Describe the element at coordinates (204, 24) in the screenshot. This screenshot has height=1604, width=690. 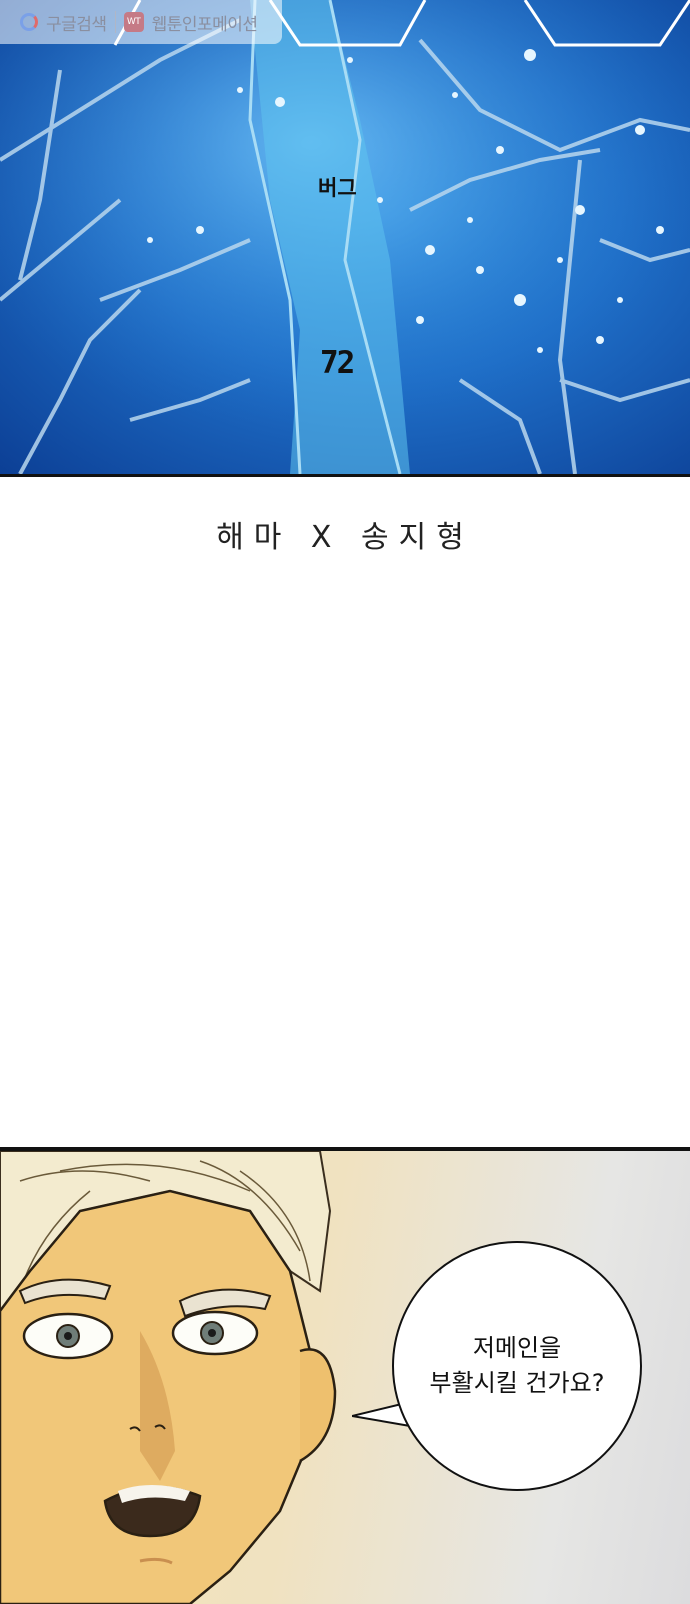
I see `site-name-label: 웹툰인포메이션` at that location.